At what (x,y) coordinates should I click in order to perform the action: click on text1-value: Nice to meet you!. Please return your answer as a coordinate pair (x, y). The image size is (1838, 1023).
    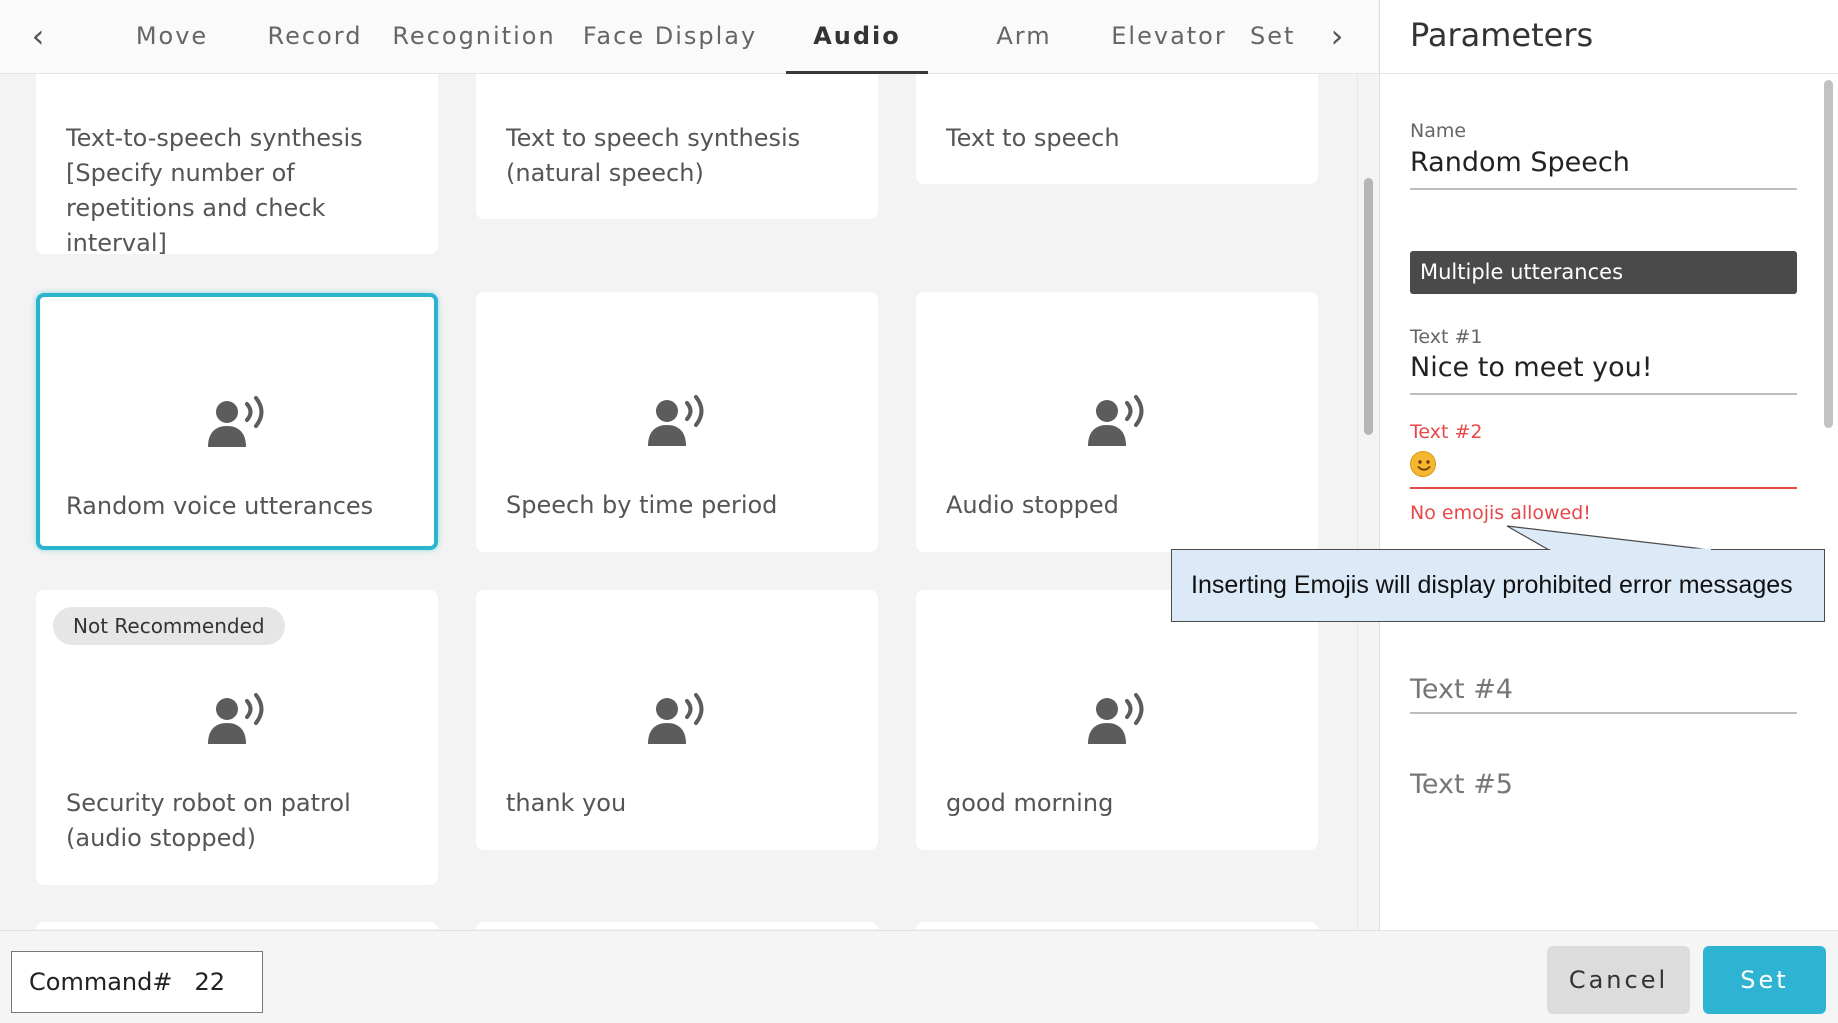
    Looking at the image, I should click on (1531, 367).